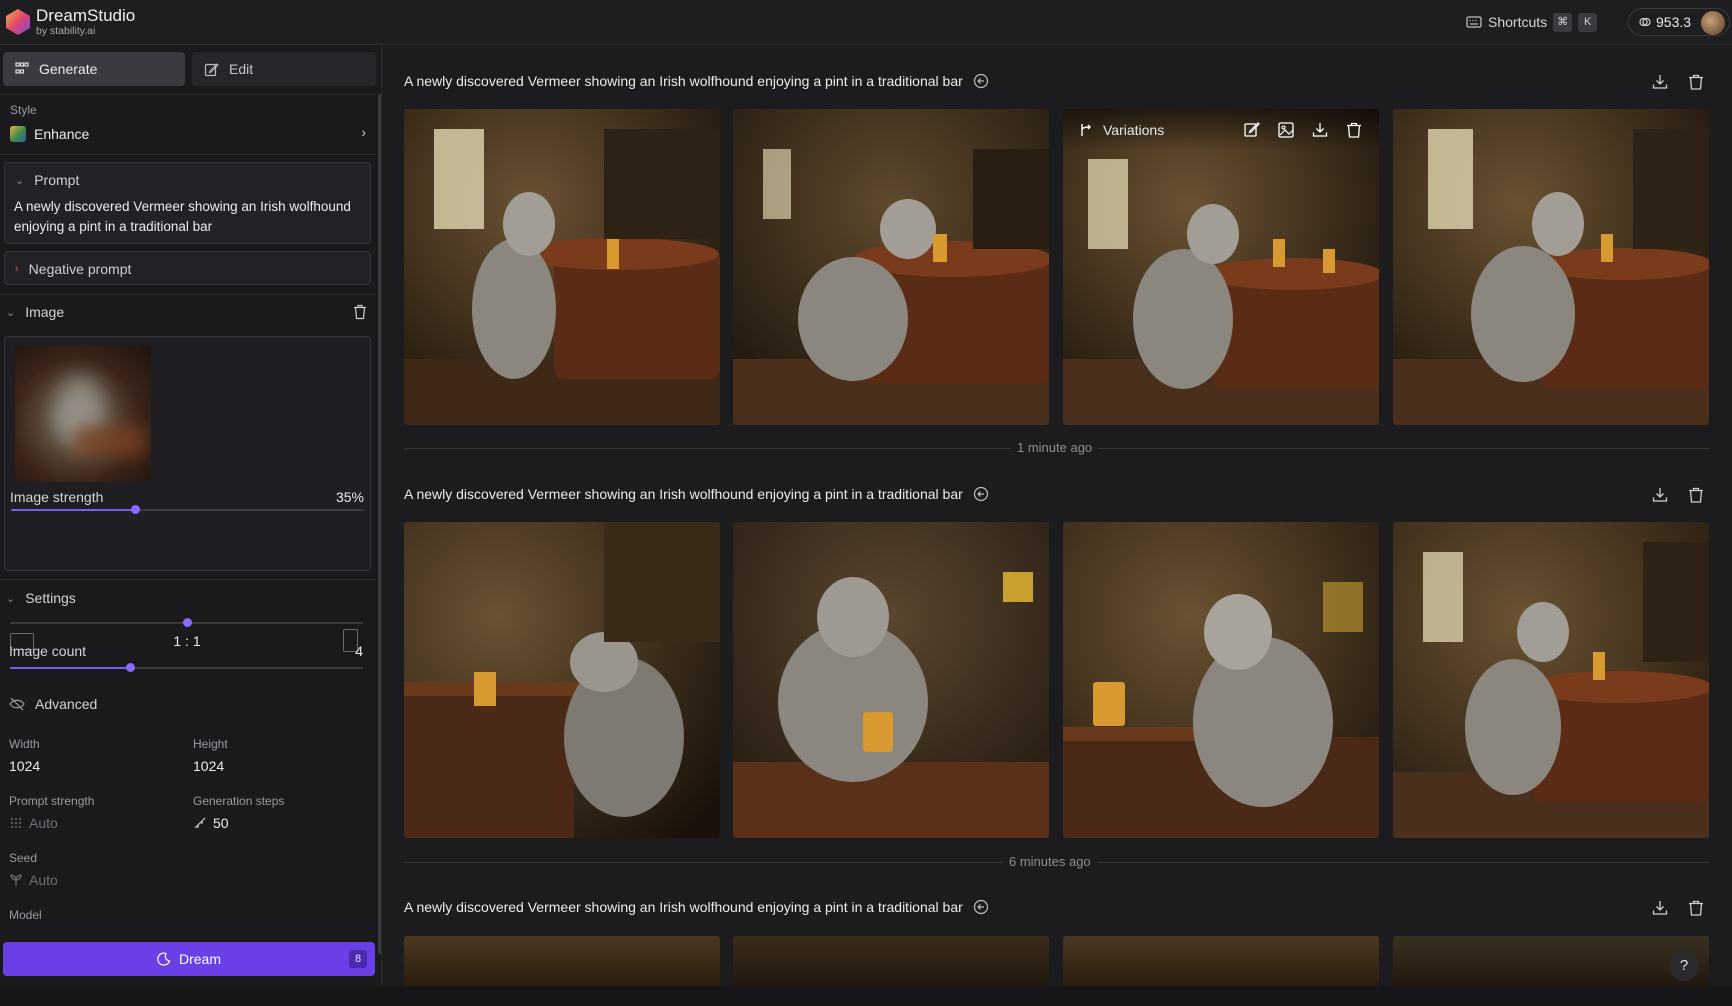  Describe the element at coordinates (24, 766) in the screenshot. I see `width-input: 1024` at that location.